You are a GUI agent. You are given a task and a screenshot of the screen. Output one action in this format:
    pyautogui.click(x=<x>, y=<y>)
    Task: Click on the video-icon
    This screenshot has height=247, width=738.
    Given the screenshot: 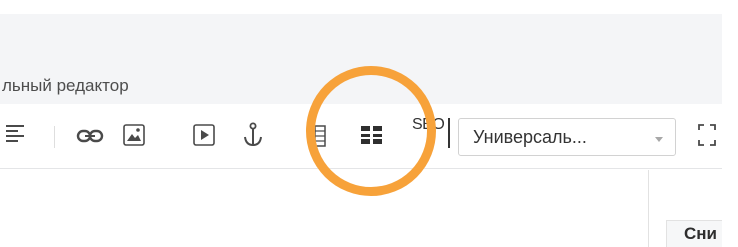 What is the action you would take?
    pyautogui.click(x=204, y=135)
    